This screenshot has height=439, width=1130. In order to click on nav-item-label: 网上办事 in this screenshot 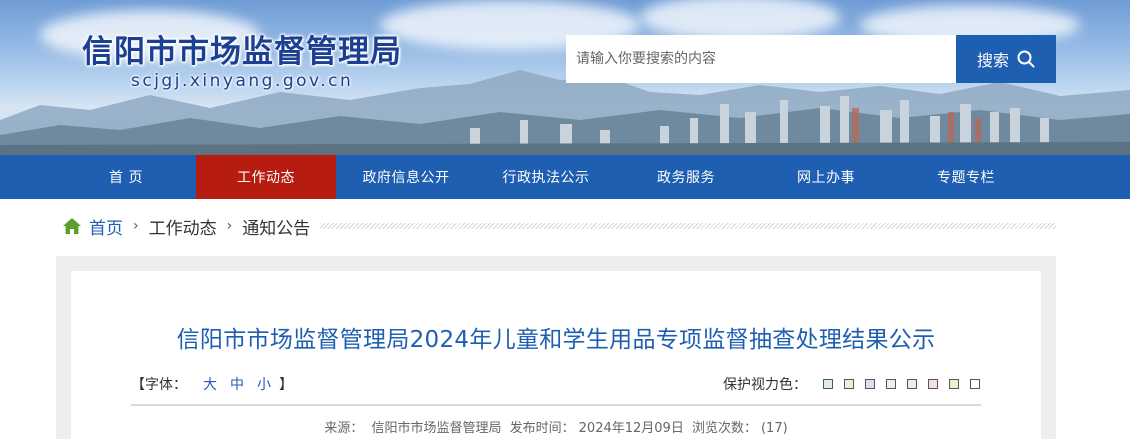, I will do `click(826, 178)`.